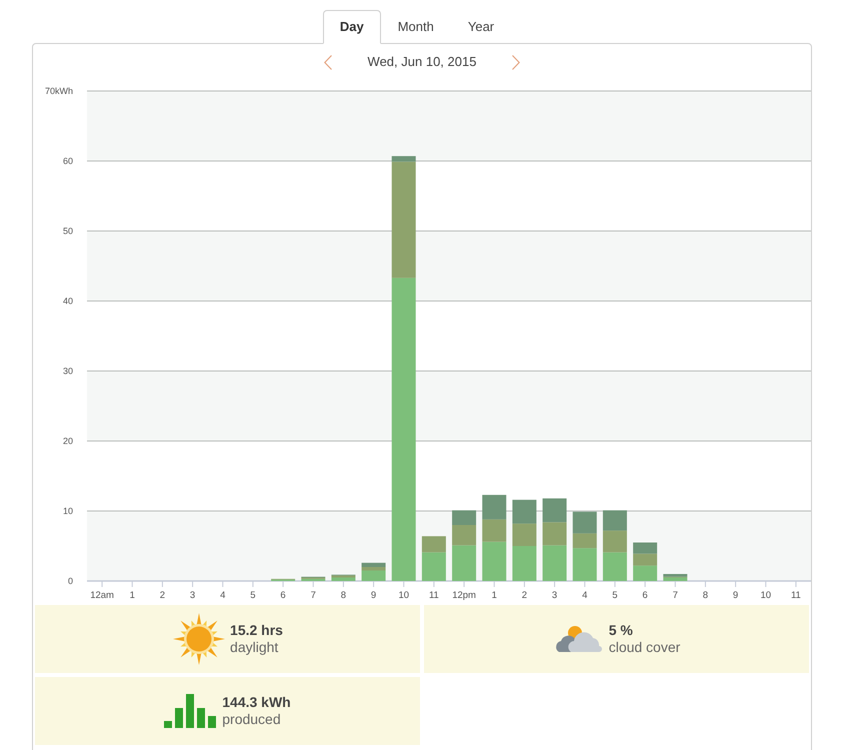  I want to click on y-axis-label: 60, so click(67, 161).